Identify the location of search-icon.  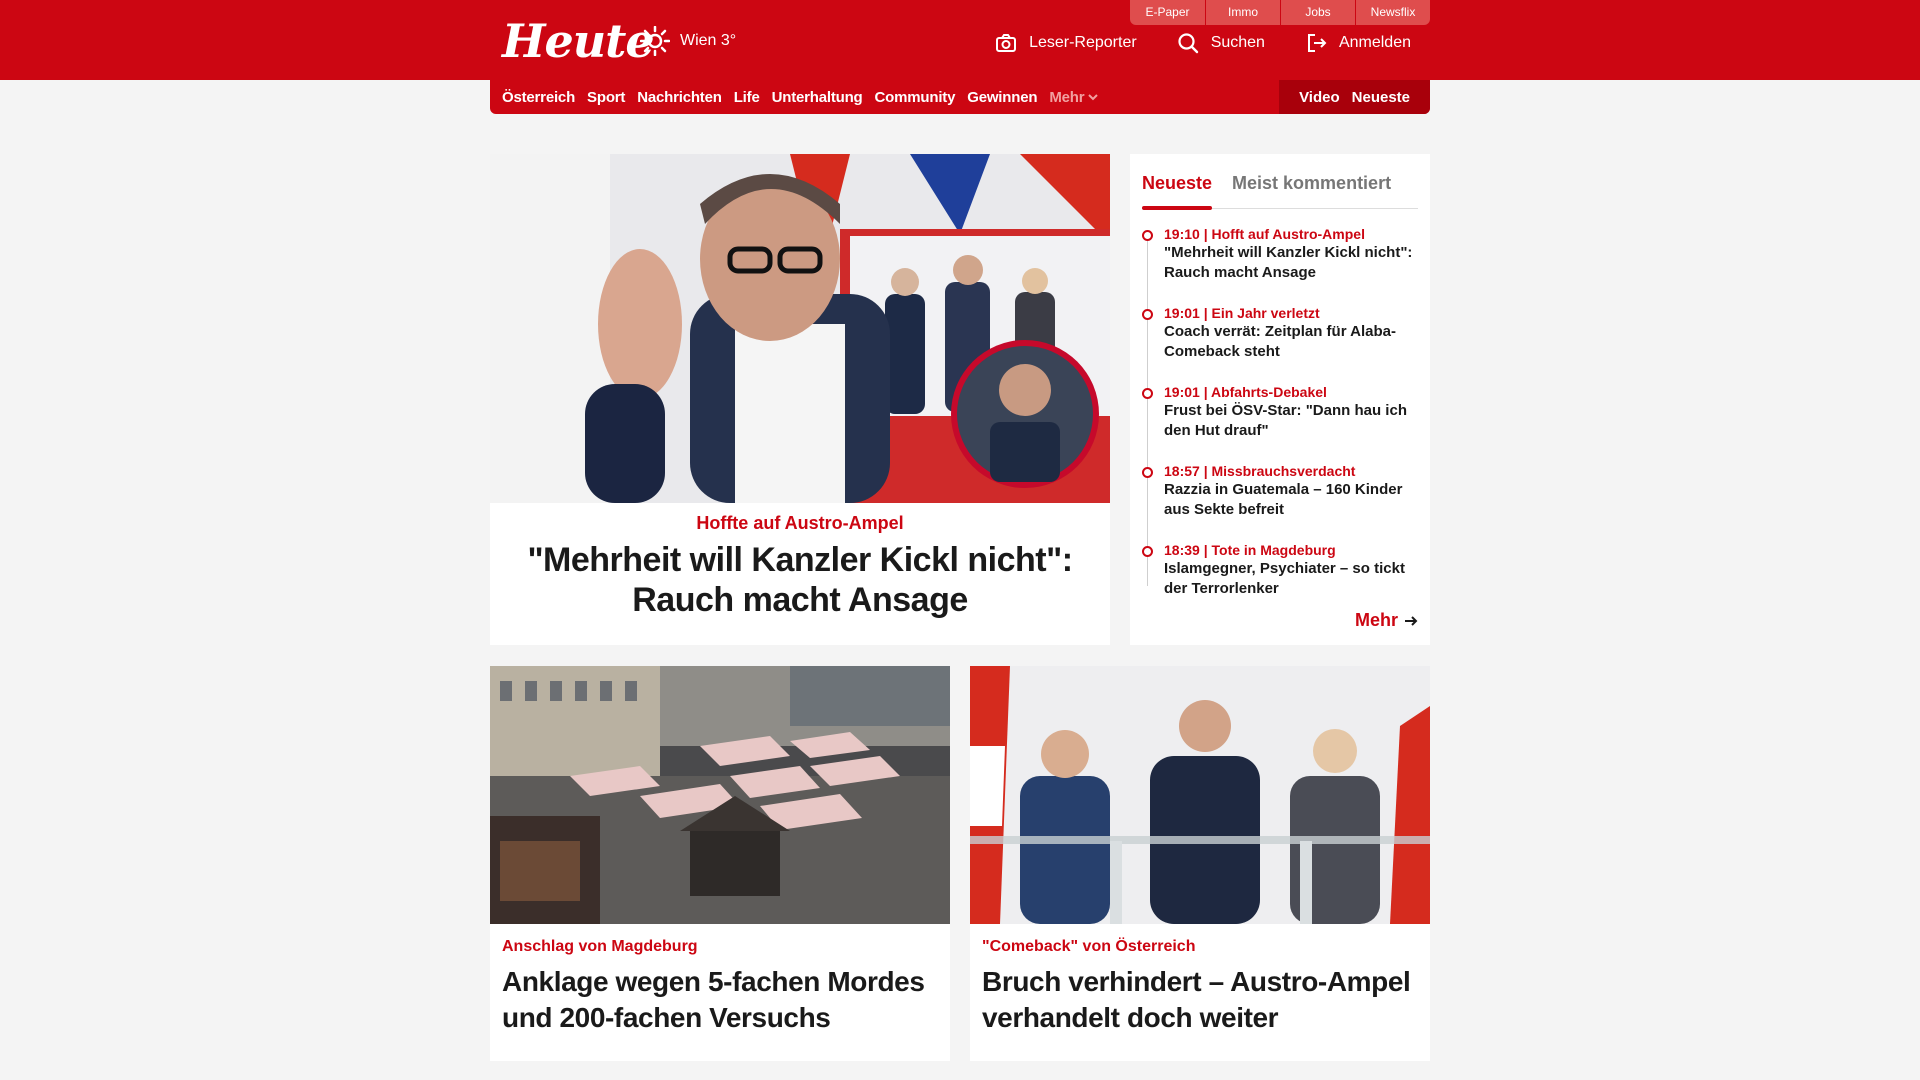
(1188, 43).